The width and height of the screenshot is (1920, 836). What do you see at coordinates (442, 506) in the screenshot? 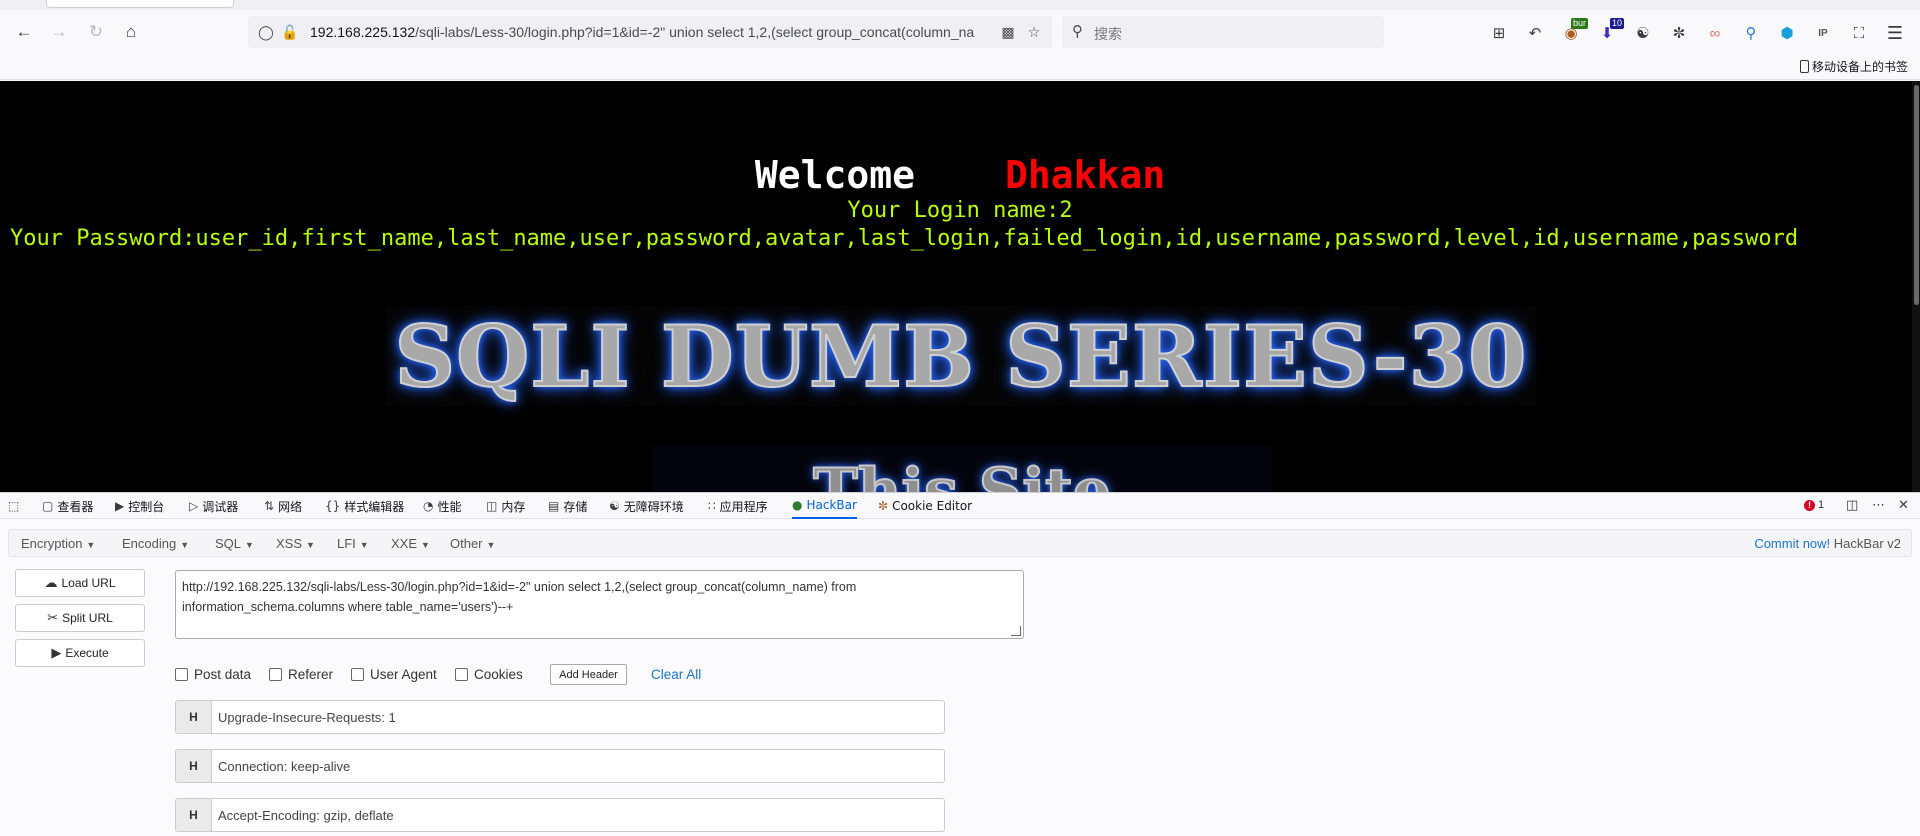
I see `tab-performance: ◔ 性能` at bounding box center [442, 506].